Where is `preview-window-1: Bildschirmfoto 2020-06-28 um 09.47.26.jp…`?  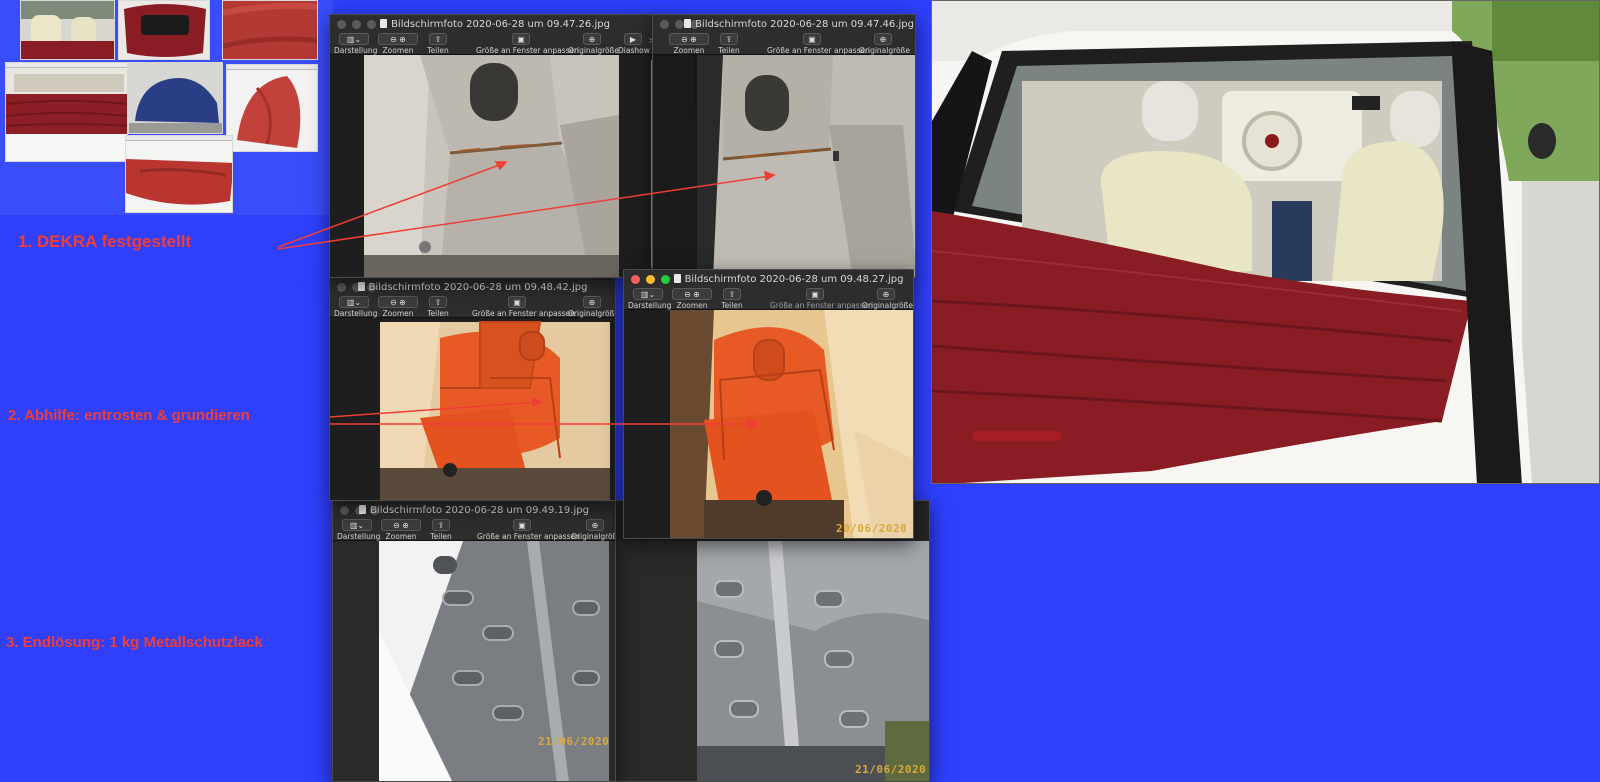
preview-window-1: Bildschirmfoto 2020-06-28 um 09.47.26.jp… is located at coordinates (495, 146).